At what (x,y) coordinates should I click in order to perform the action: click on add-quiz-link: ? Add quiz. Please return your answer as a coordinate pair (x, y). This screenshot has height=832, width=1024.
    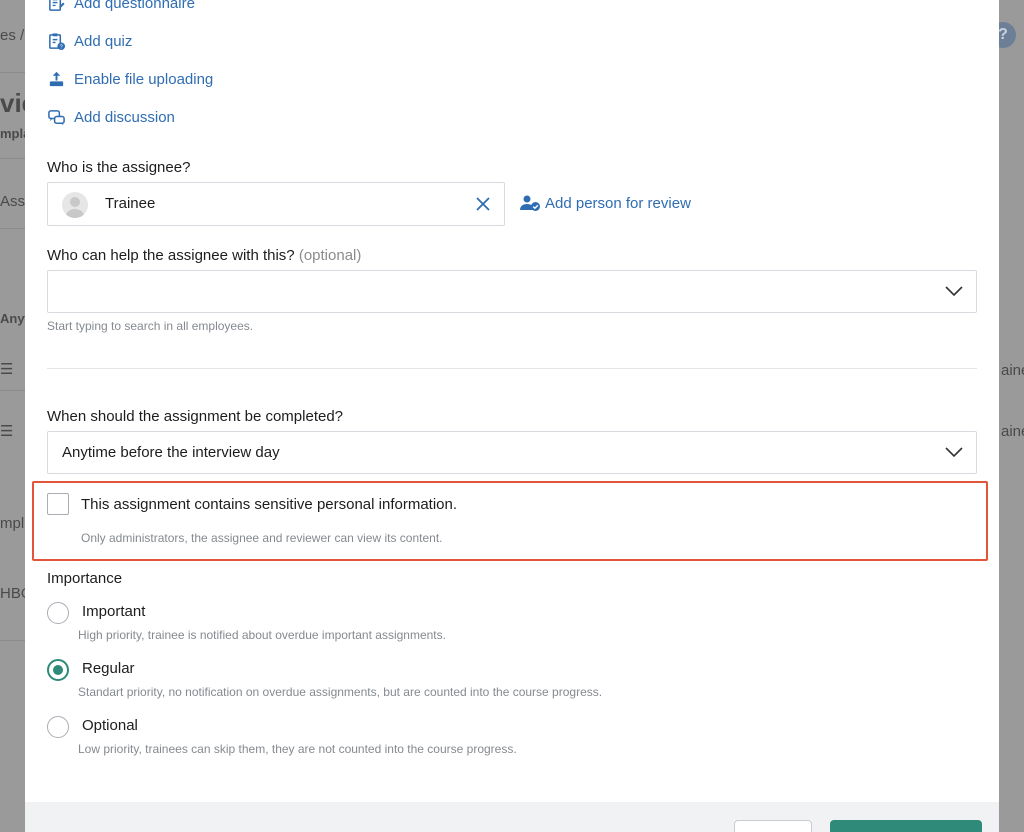
    Looking at the image, I should click on (89, 41).